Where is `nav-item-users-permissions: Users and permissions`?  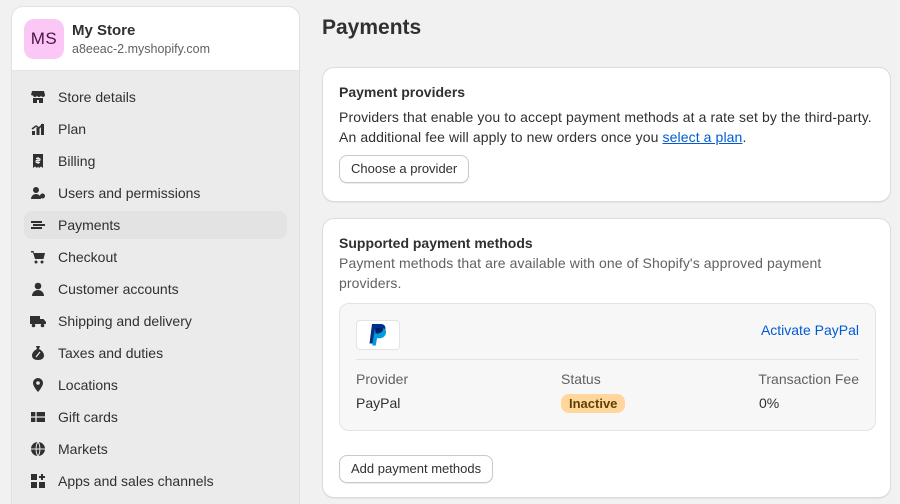 nav-item-users-permissions: Users and permissions is located at coordinates (155, 193).